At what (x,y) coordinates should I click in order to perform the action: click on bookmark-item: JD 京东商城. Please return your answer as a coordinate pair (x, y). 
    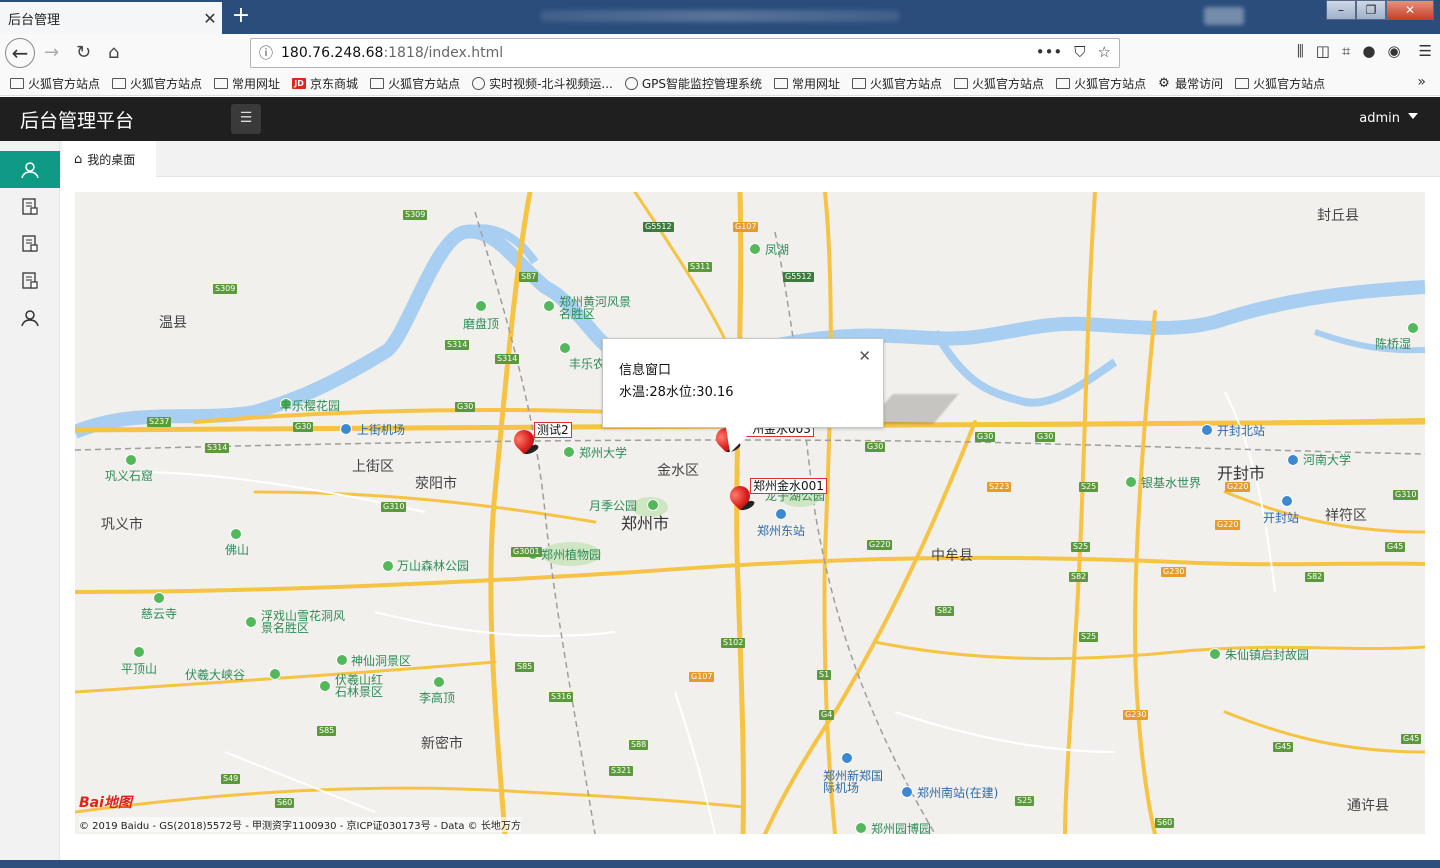
    Looking at the image, I should click on (325, 83).